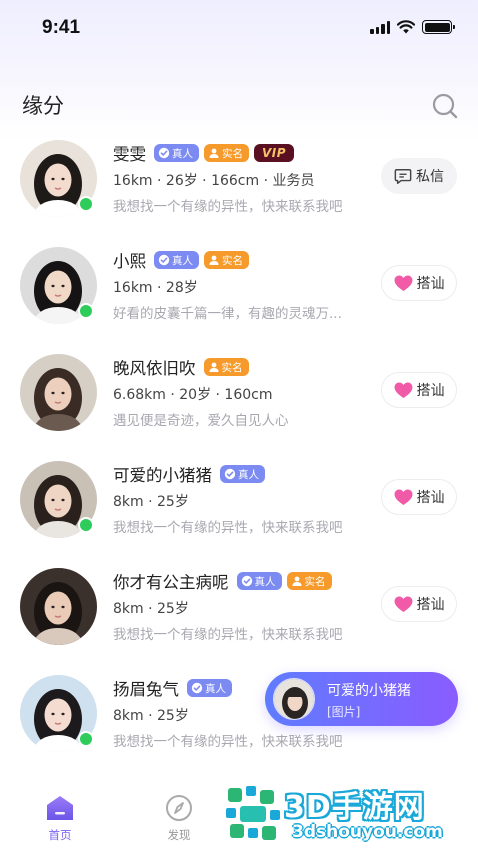  I want to click on user-name: 你才有公主病呢, so click(171, 582).